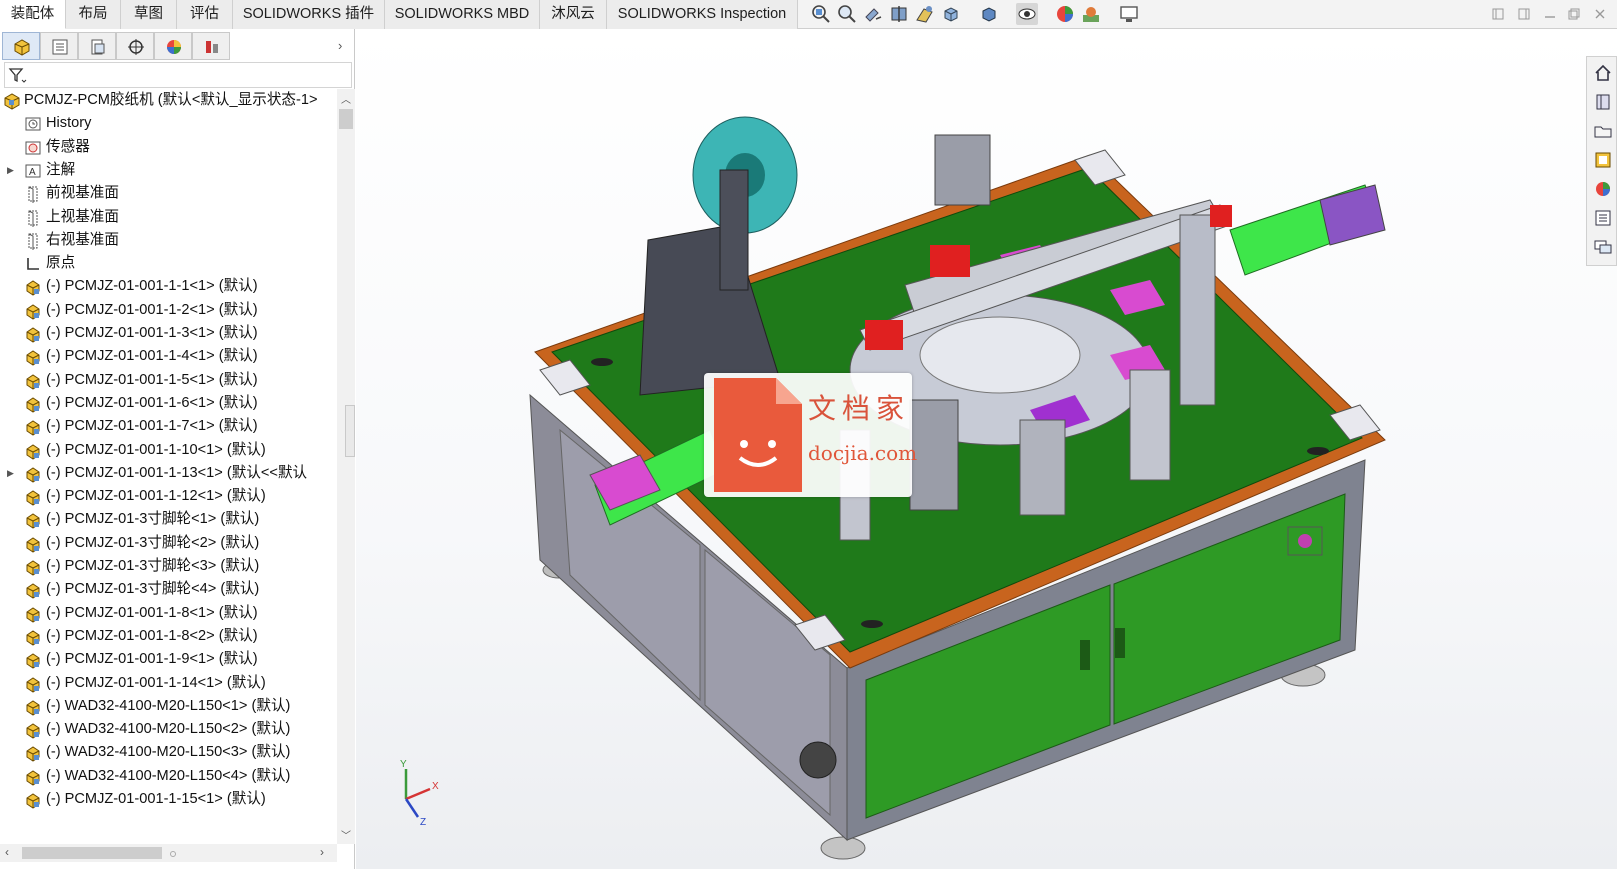  What do you see at coordinates (168, 147) in the screenshot?
I see `tree-item: 传感器` at bounding box center [168, 147].